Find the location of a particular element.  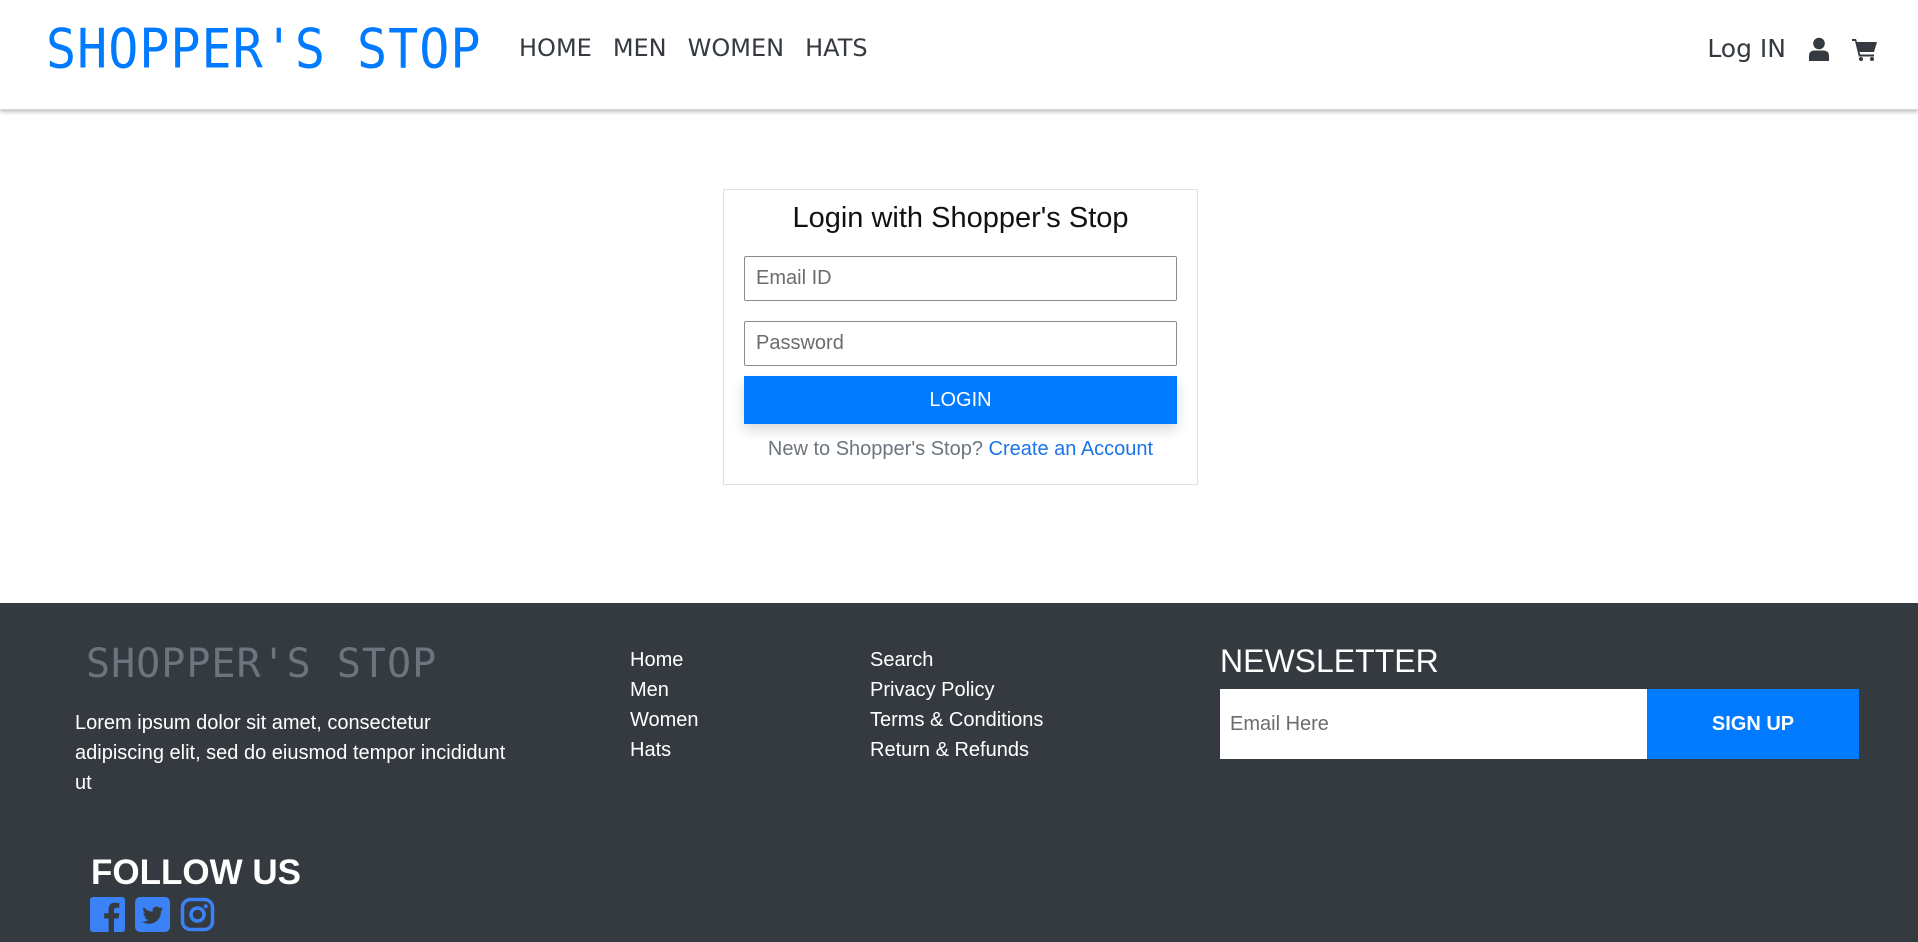

login-link: Log IN is located at coordinates (1746, 48).